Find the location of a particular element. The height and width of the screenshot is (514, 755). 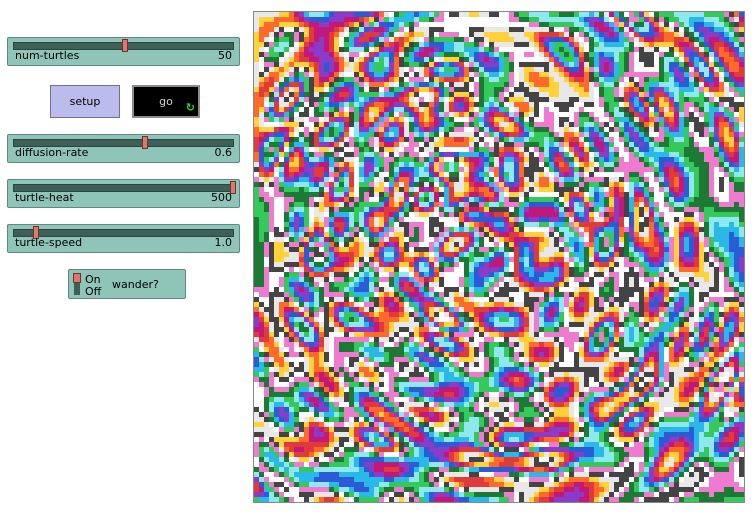

setup-button: setup is located at coordinates (85, 101).